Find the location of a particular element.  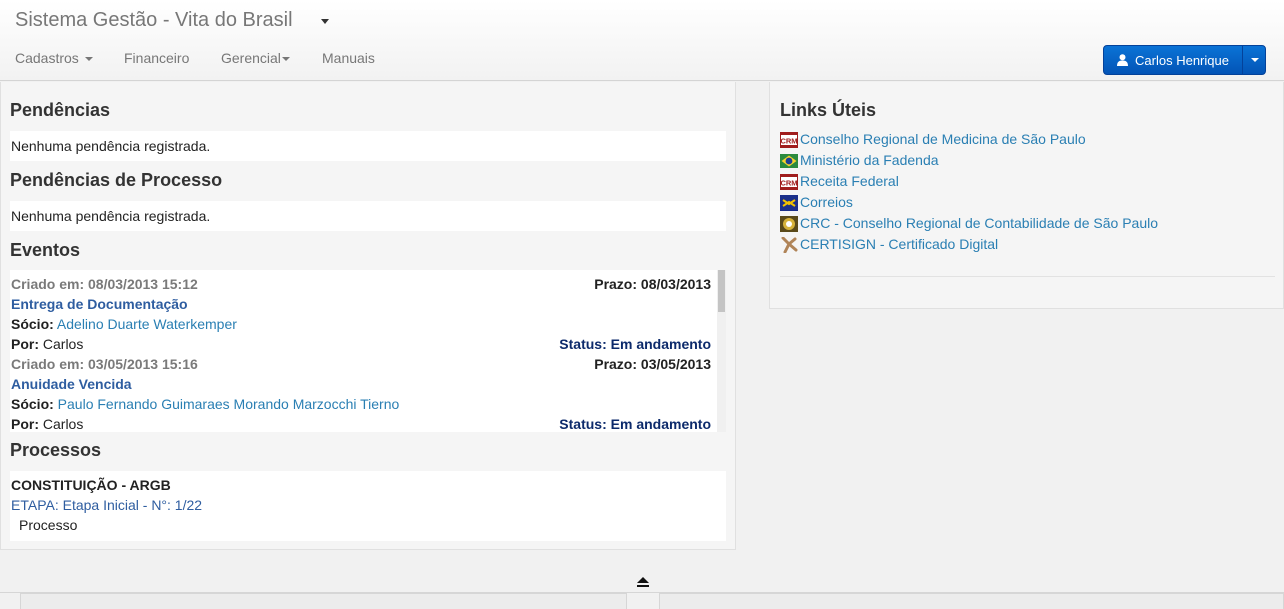

event-title-row: Anuidade Vencida is located at coordinates (361, 386).